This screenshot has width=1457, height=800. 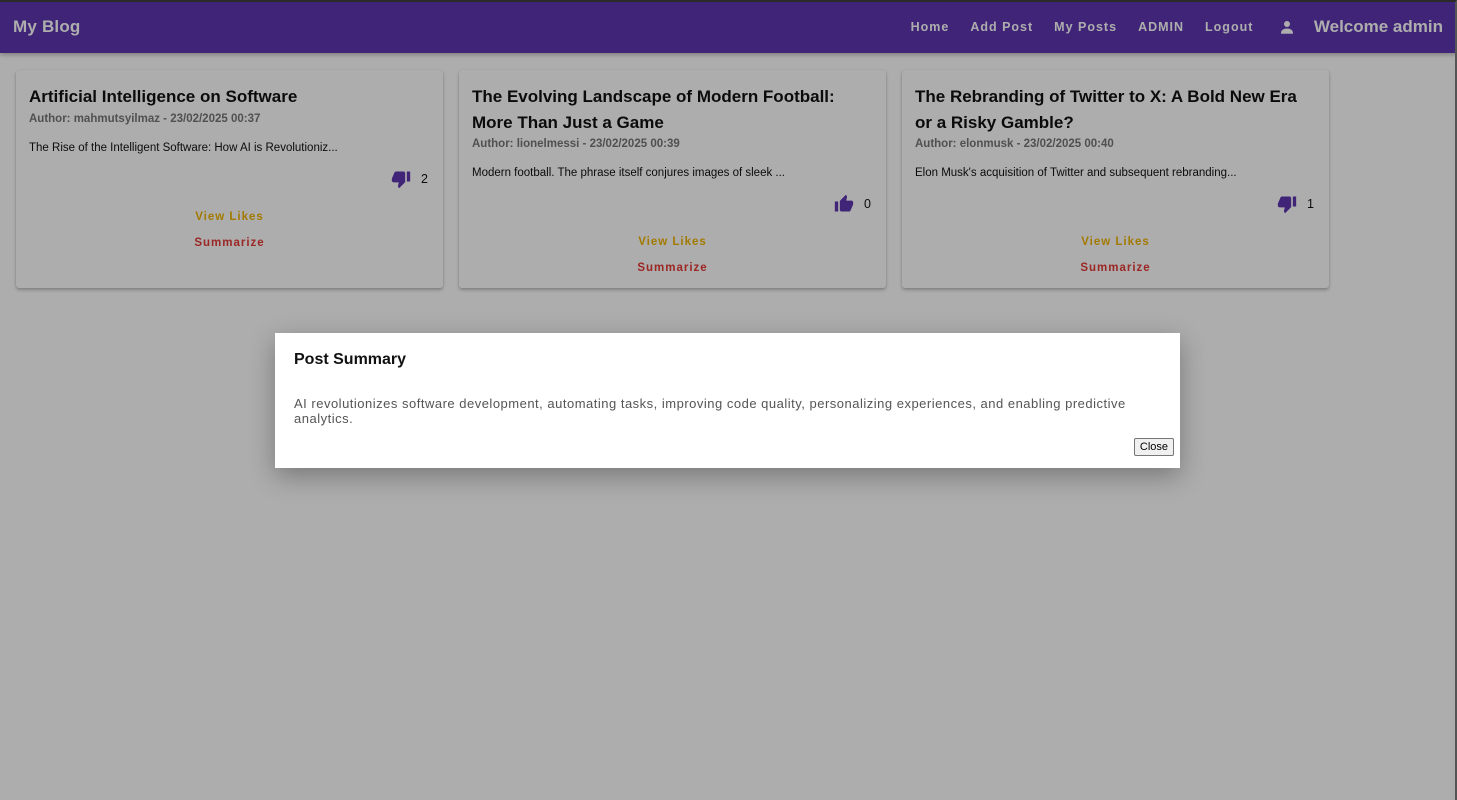 What do you see at coordinates (350, 359) in the screenshot?
I see `dialog-title: Post Summary` at bounding box center [350, 359].